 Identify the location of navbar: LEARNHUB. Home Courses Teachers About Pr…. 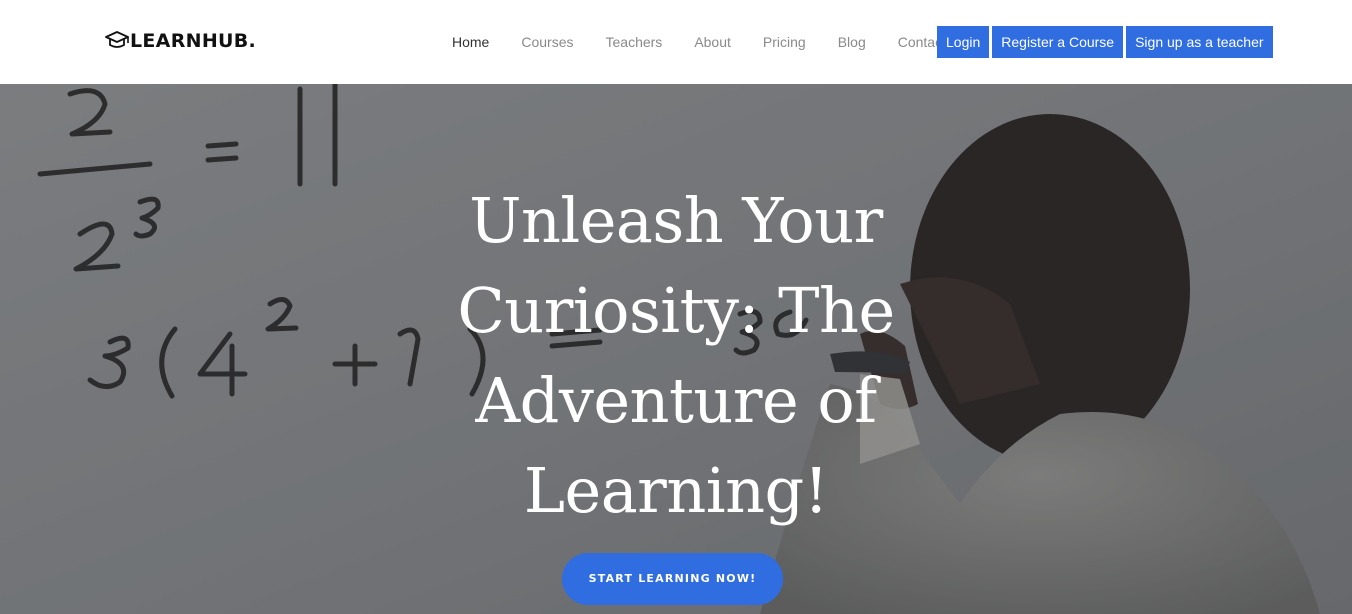
(676, 42).